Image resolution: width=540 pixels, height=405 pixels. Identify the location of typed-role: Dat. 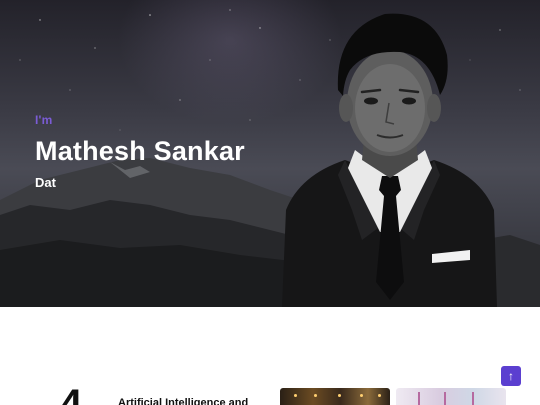
(45, 182).